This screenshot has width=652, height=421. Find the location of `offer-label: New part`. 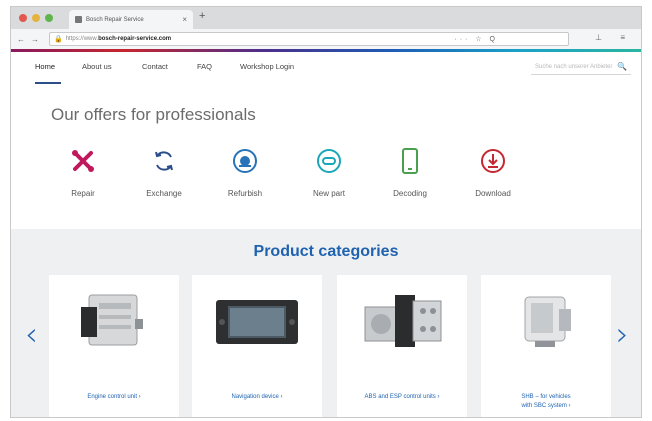

offer-label: New part is located at coordinates (328, 193).